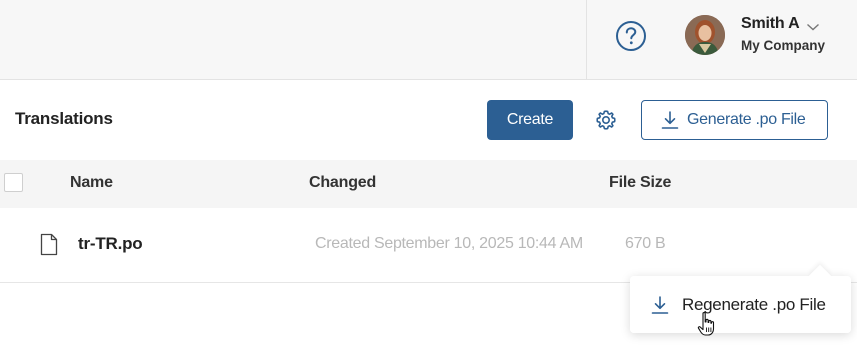  What do you see at coordinates (530, 120) in the screenshot?
I see `create-button: Create` at bounding box center [530, 120].